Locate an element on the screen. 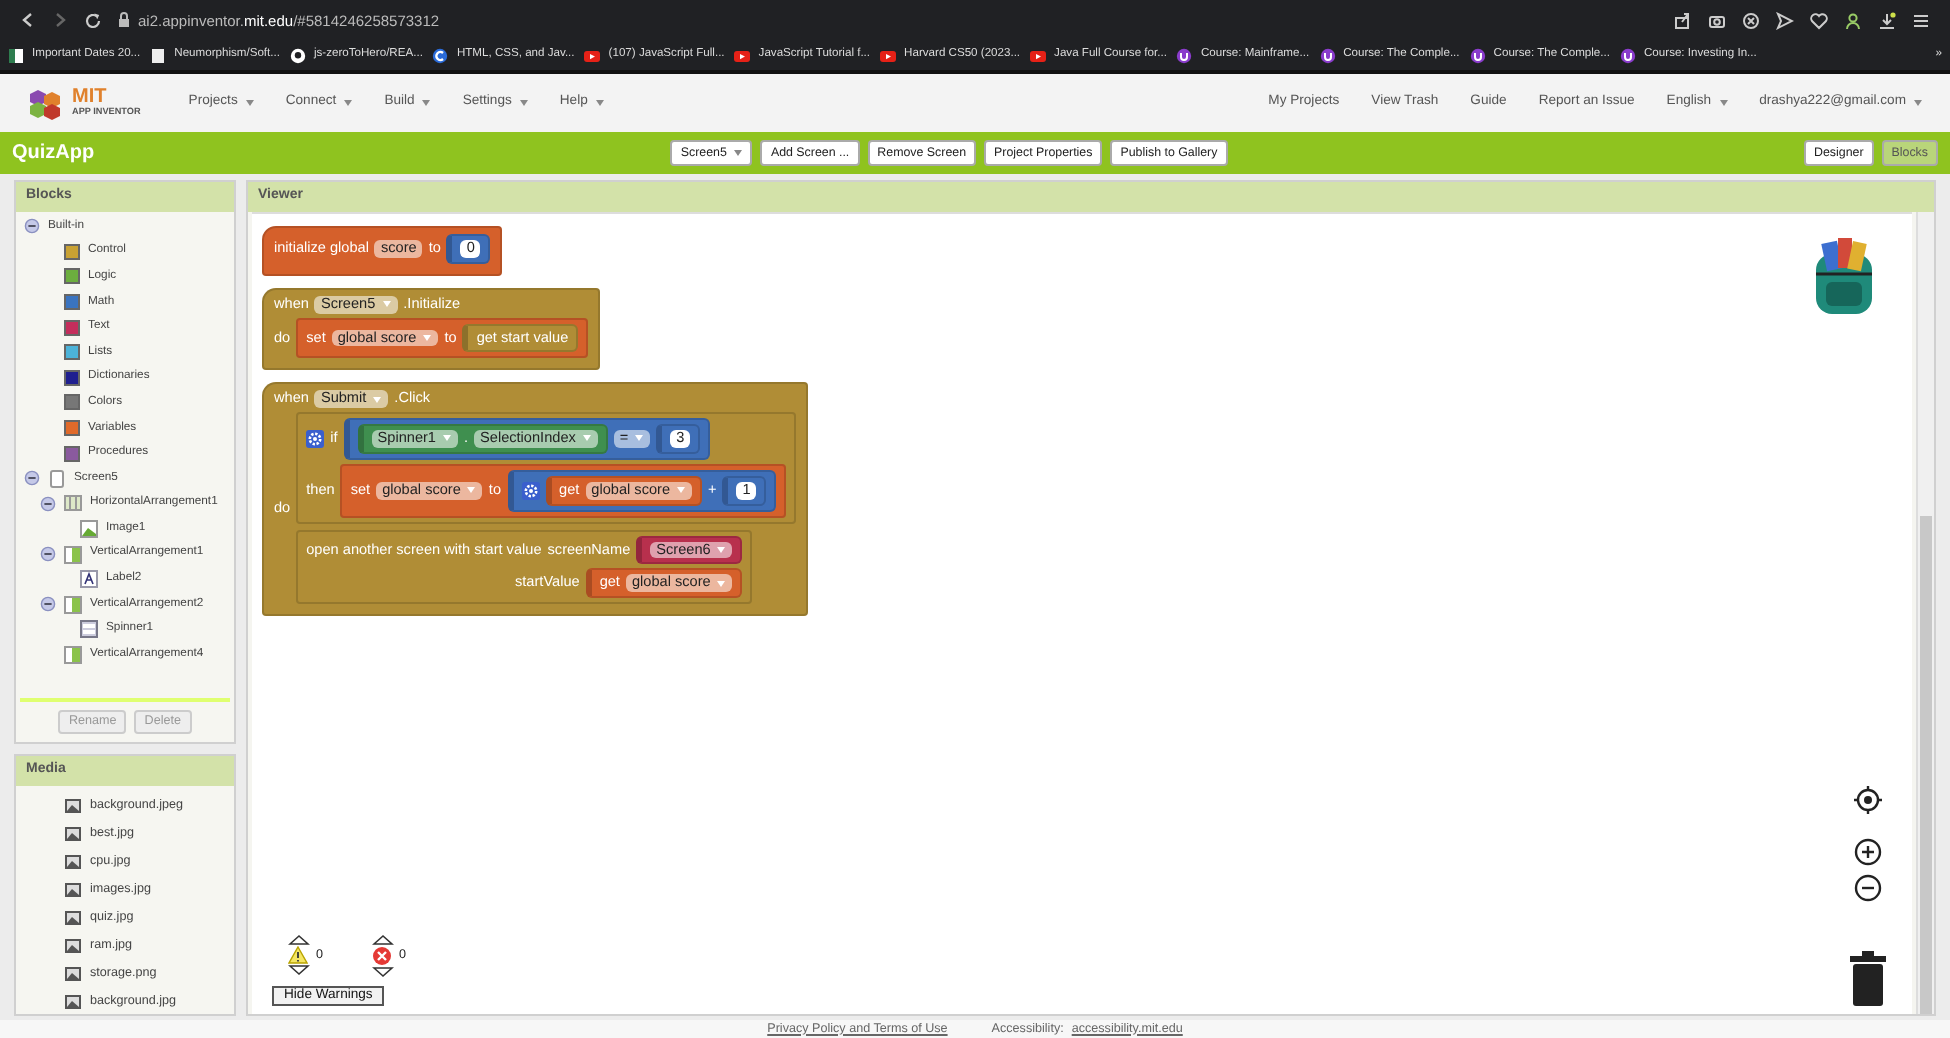 This screenshot has height=1038, width=1950. reload-icon is located at coordinates (93, 20).